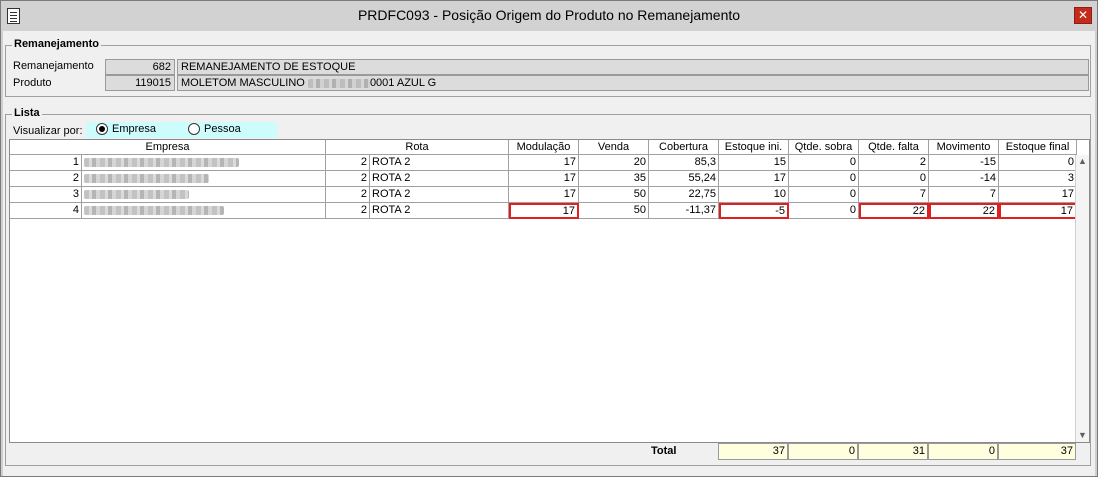 The image size is (1098, 477). I want to click on visualizar-label: Visualizar por:, so click(48, 131).